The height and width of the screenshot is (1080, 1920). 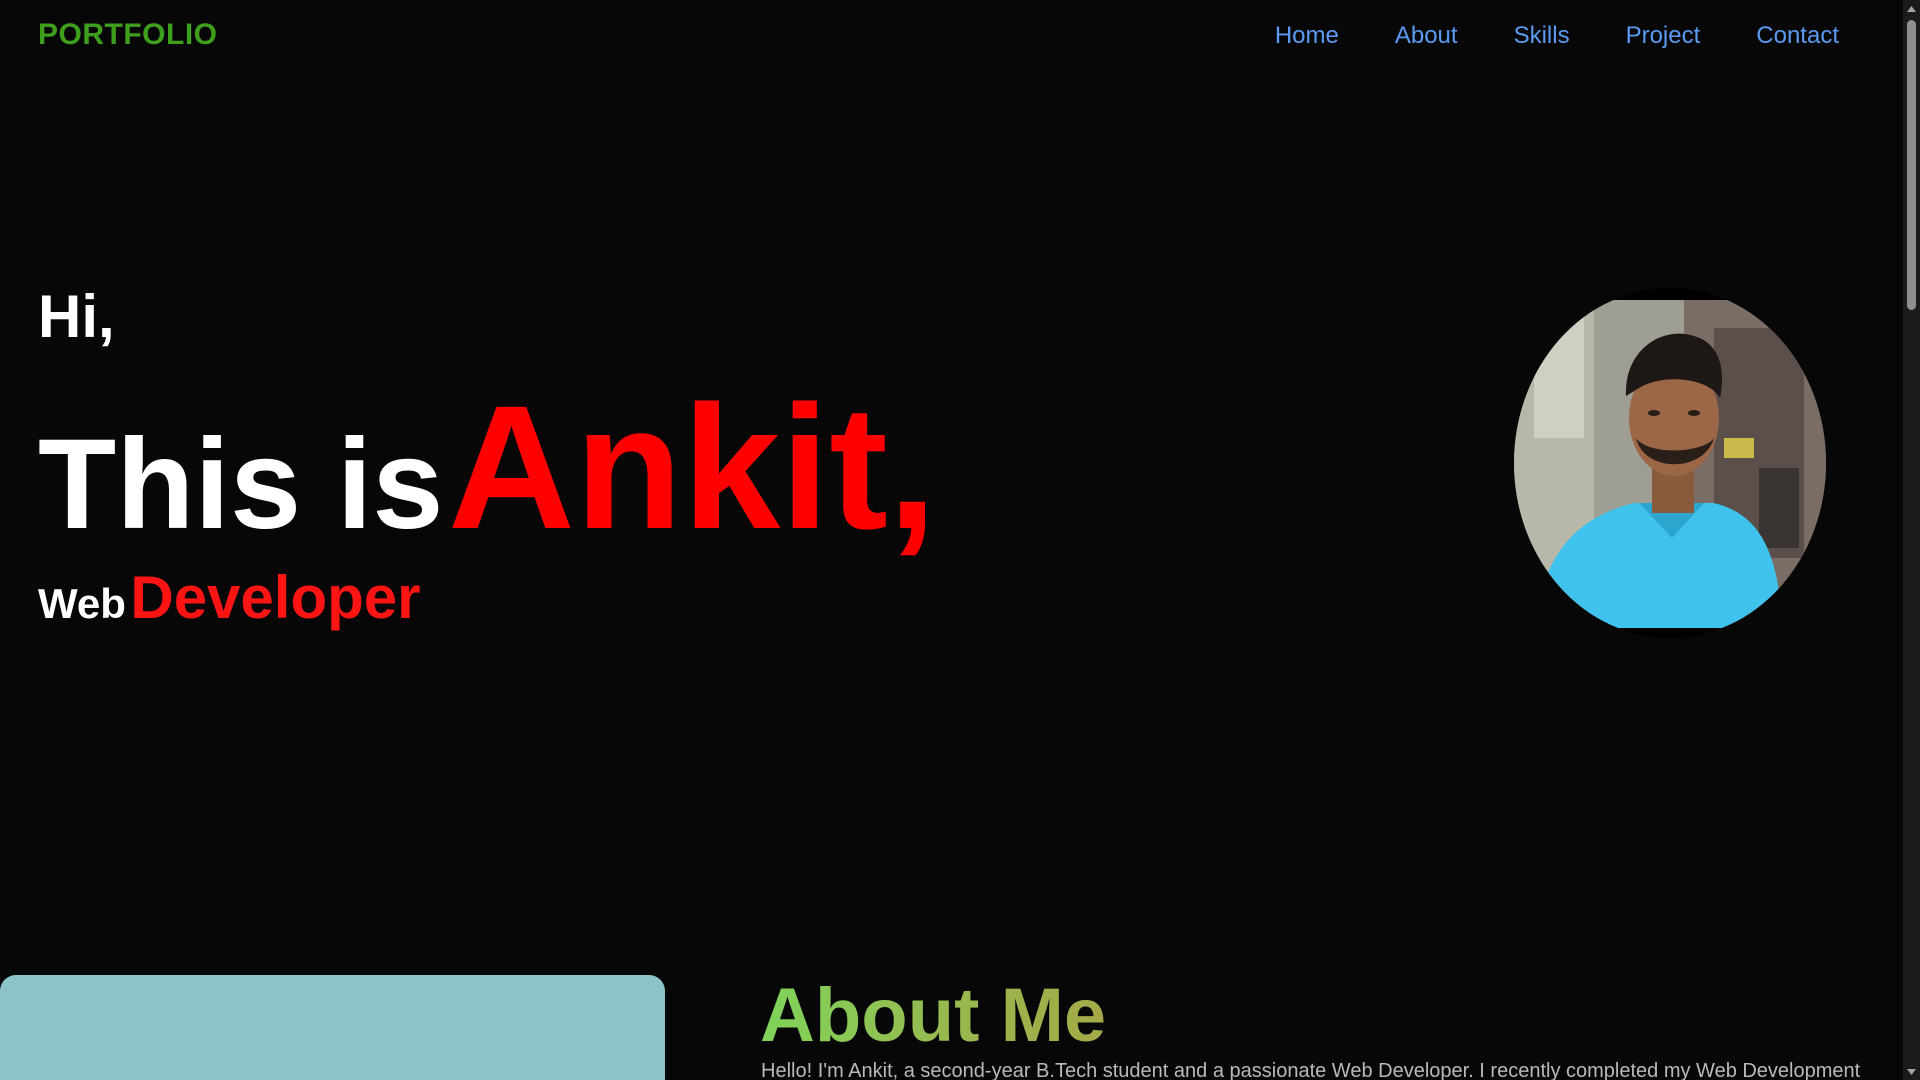 What do you see at coordinates (1670, 463) in the screenshot?
I see `profile-photo` at bounding box center [1670, 463].